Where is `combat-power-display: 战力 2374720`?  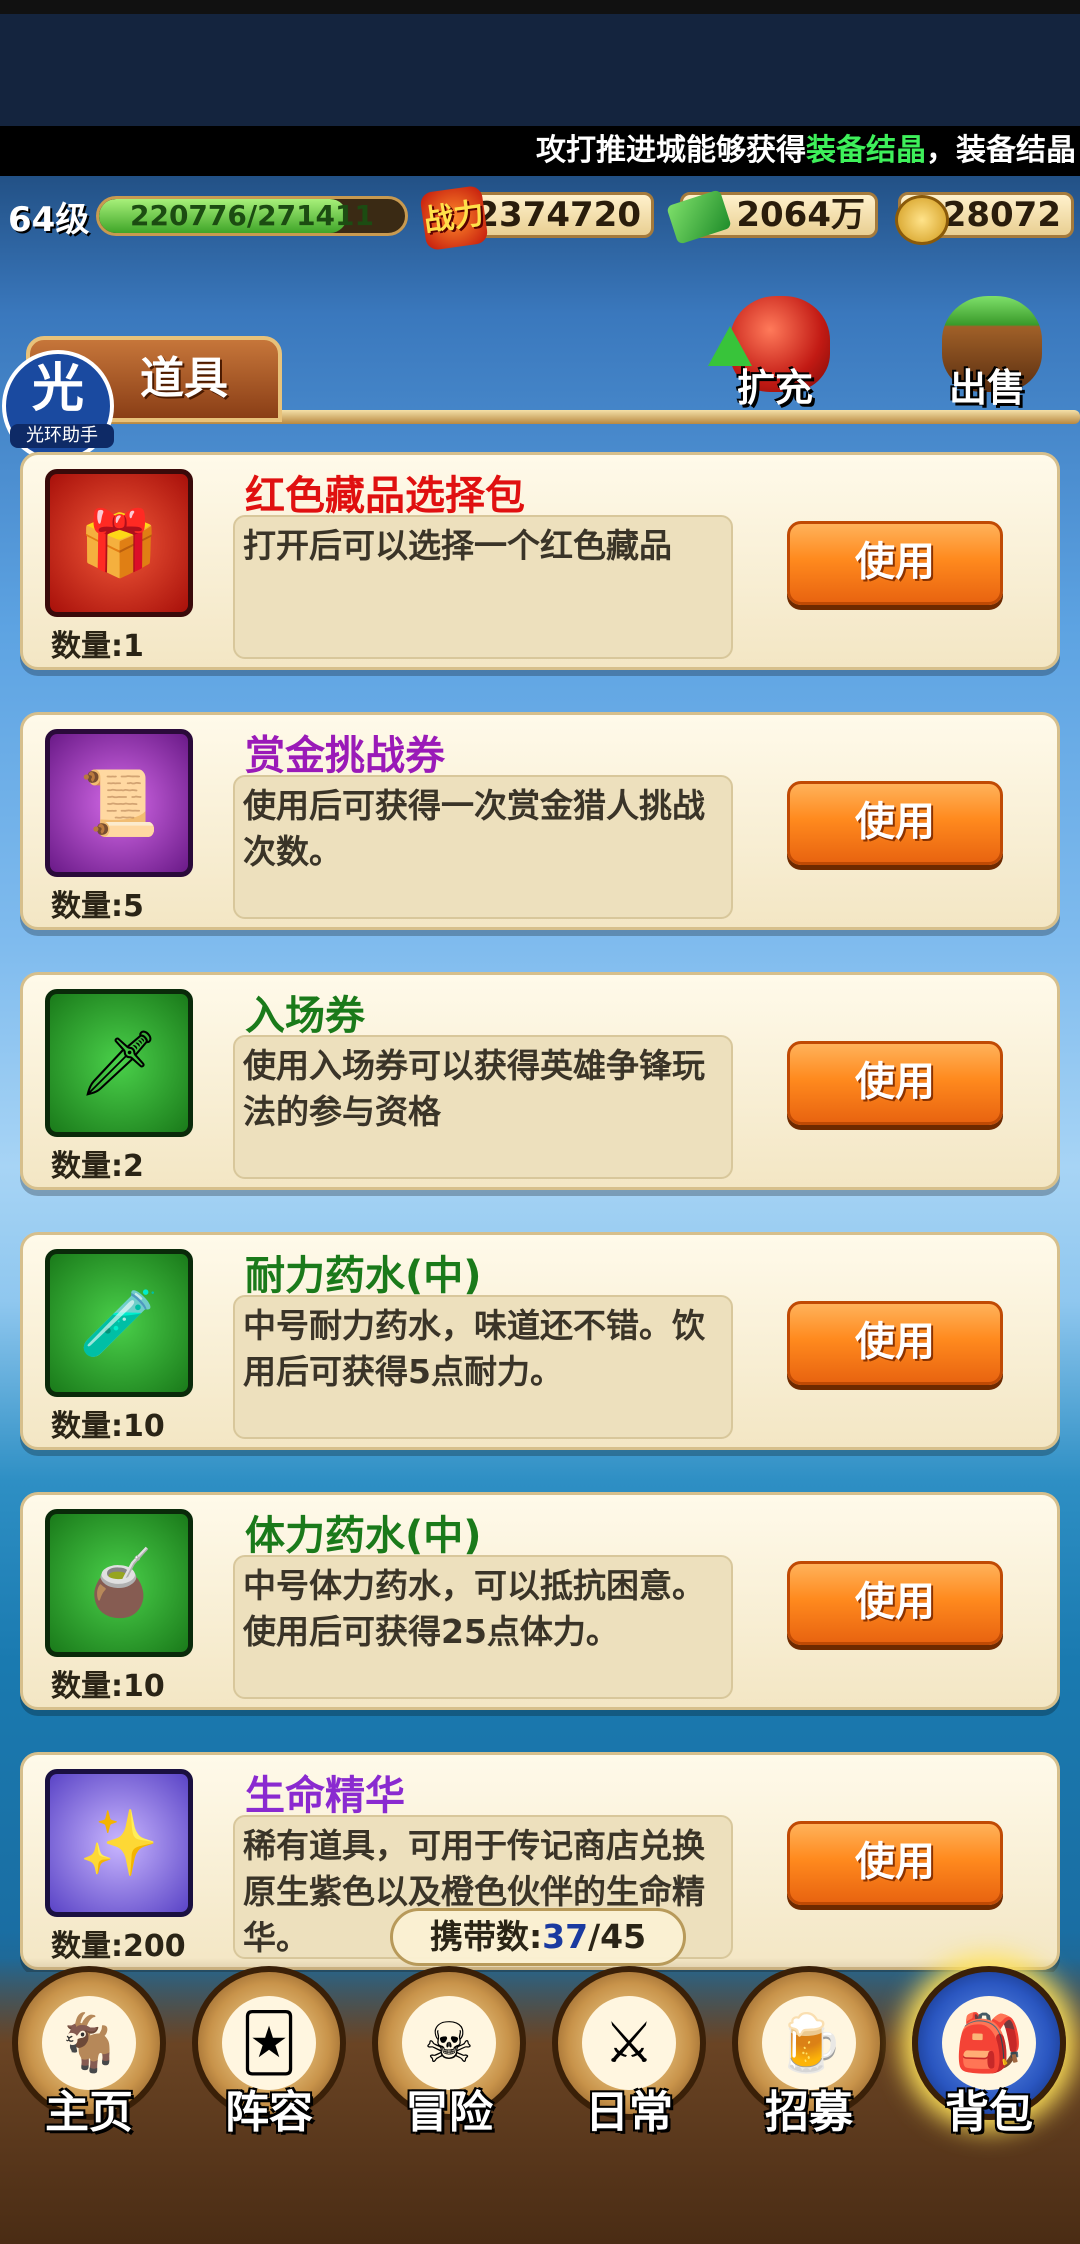 combat-power-display: 战力 2374720 is located at coordinates (536, 218).